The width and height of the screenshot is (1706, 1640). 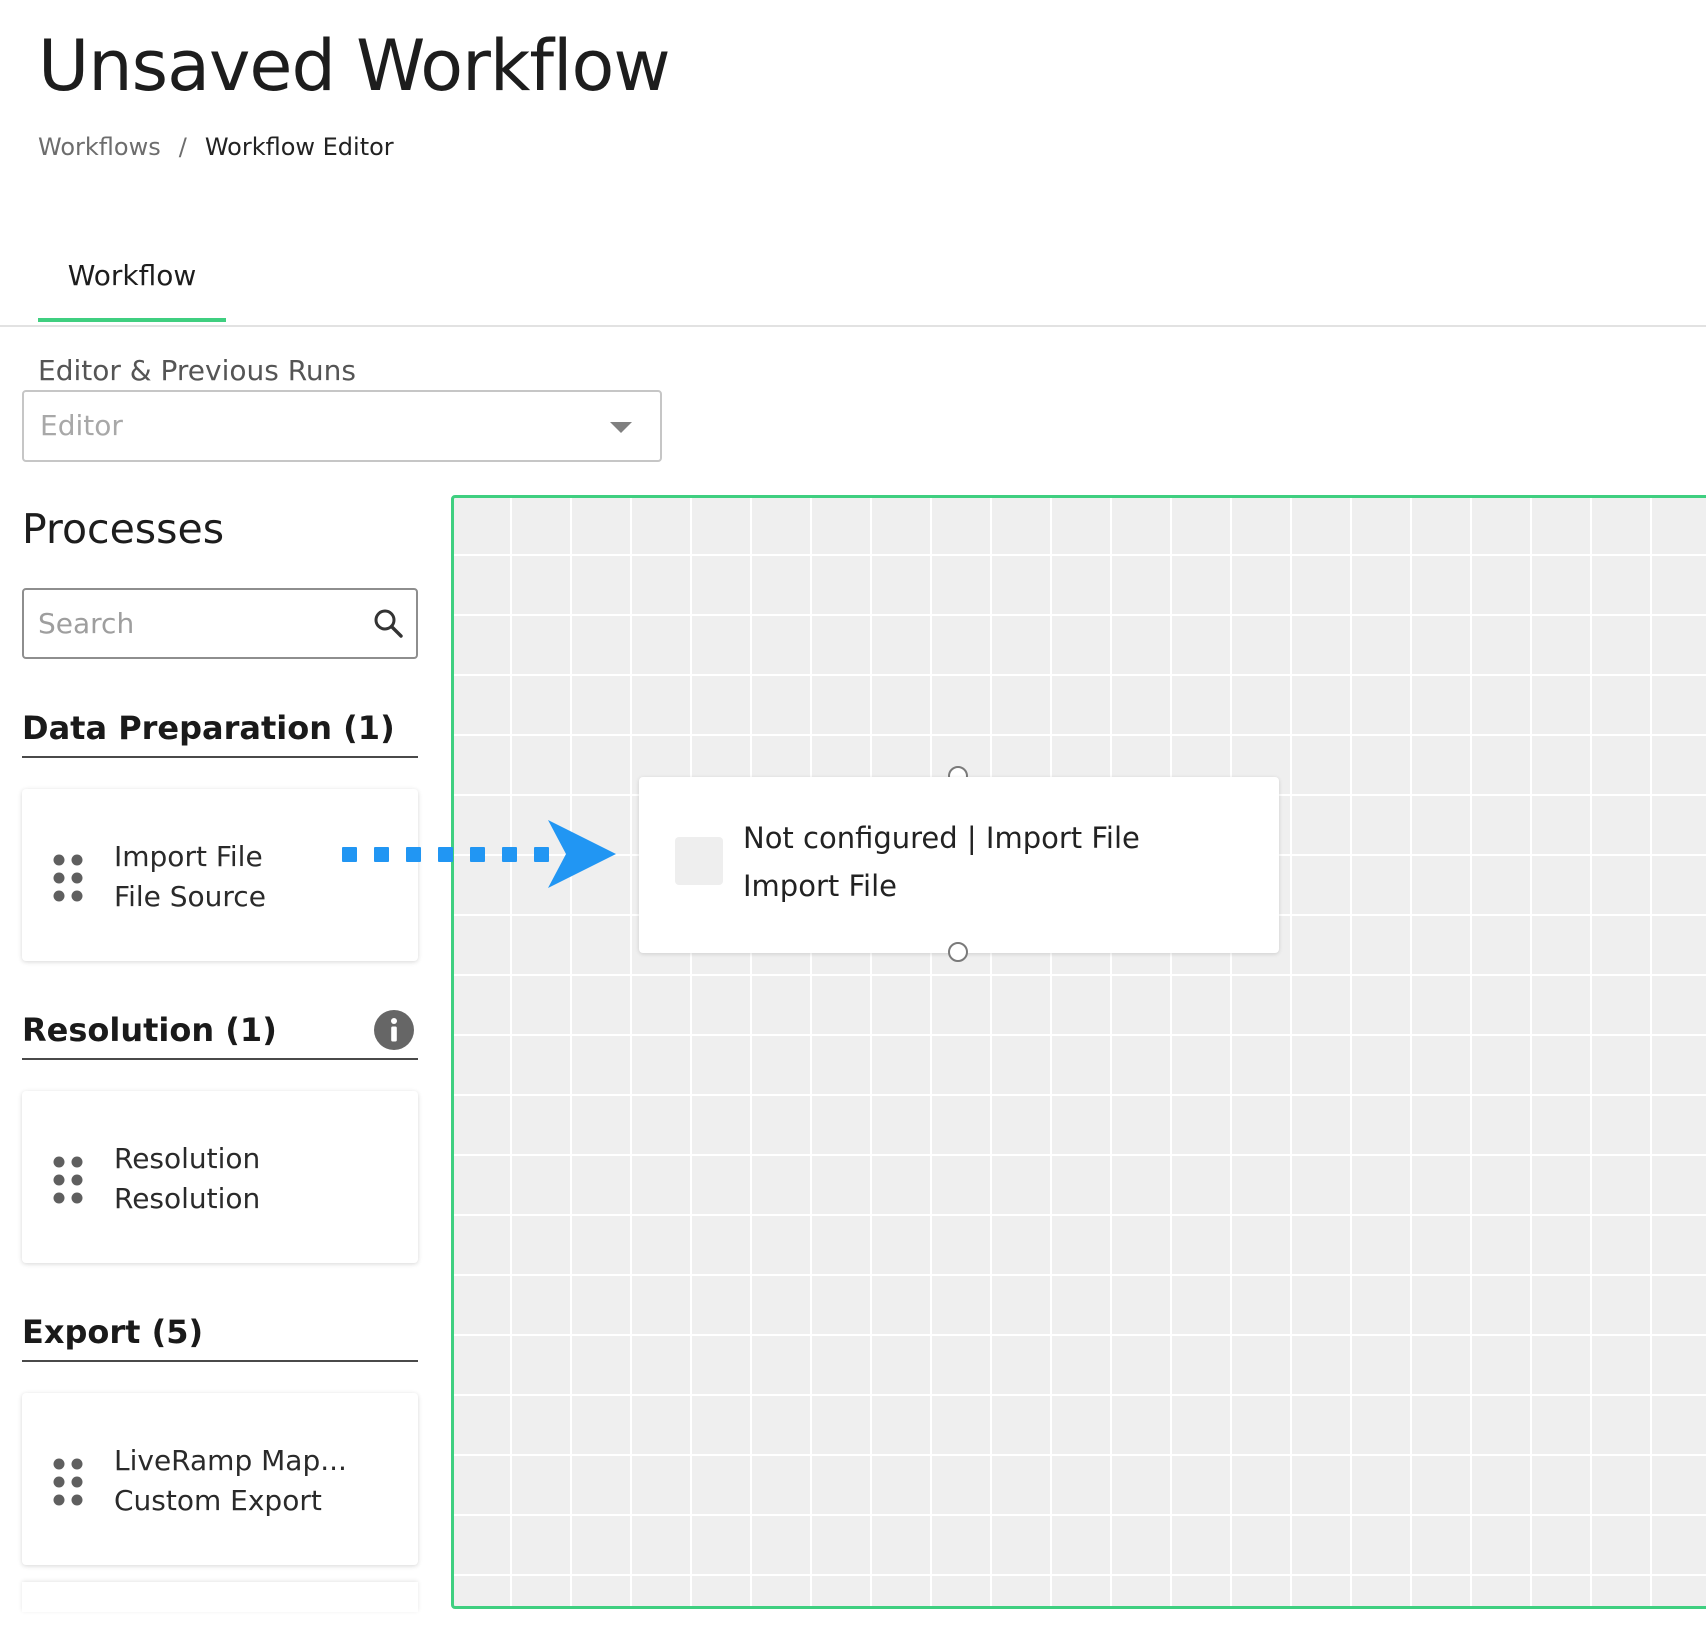 What do you see at coordinates (479, 854) in the screenshot?
I see `arrow-right-icon` at bounding box center [479, 854].